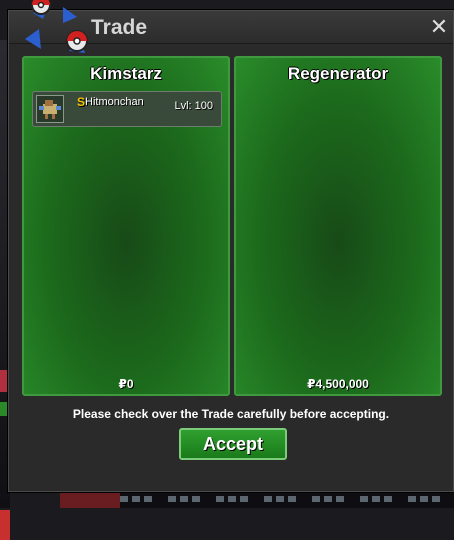 This screenshot has width=454, height=540. What do you see at coordinates (50, 109) in the screenshot?
I see `pokemon-sprite-icon` at bounding box center [50, 109].